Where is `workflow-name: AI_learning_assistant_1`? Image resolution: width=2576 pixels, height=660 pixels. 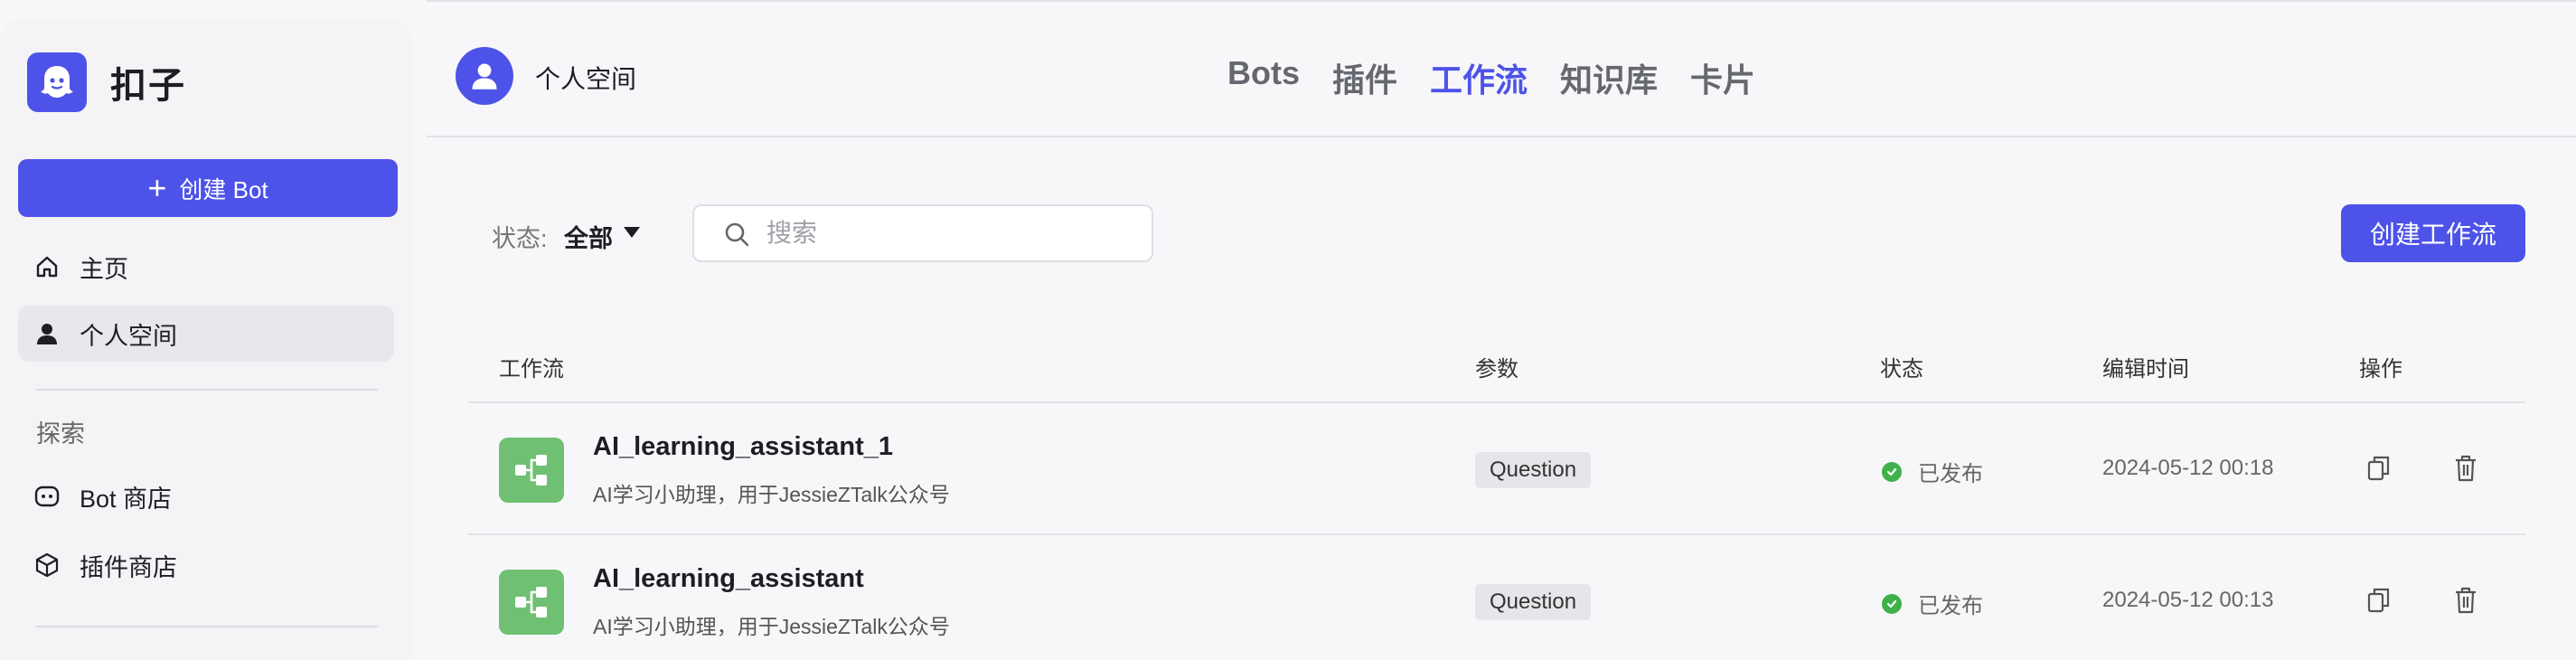
workflow-name: AI_learning_assistant_1 is located at coordinates (743, 447).